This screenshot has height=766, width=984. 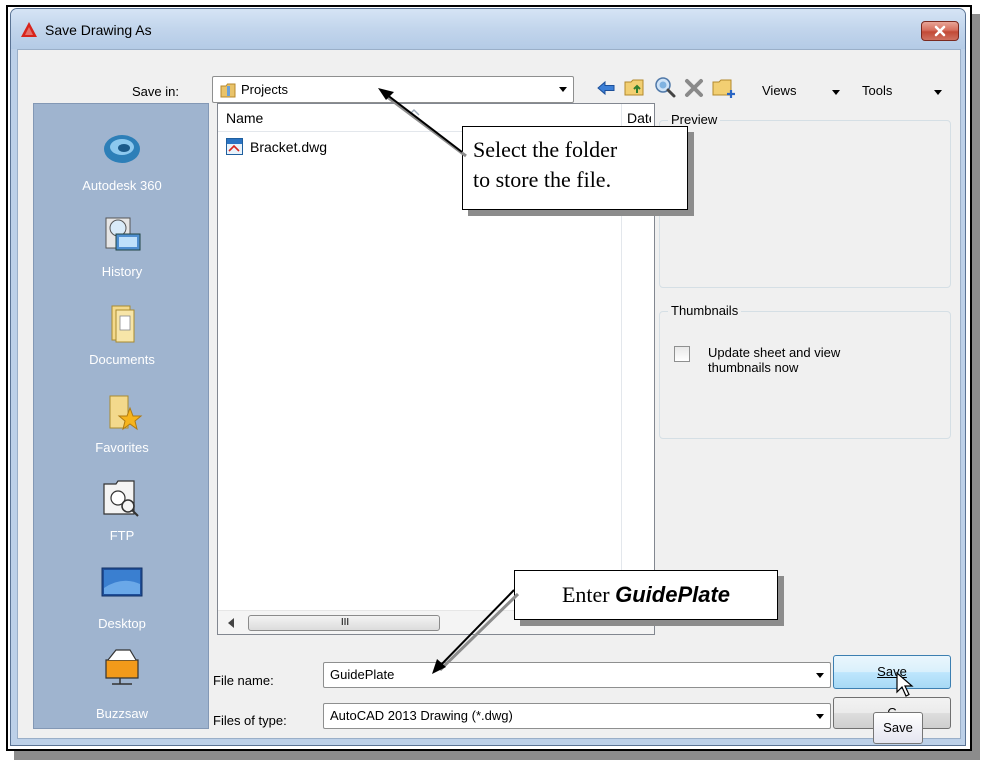 What do you see at coordinates (449, 381) in the screenshot?
I see `annotation-arrows` at bounding box center [449, 381].